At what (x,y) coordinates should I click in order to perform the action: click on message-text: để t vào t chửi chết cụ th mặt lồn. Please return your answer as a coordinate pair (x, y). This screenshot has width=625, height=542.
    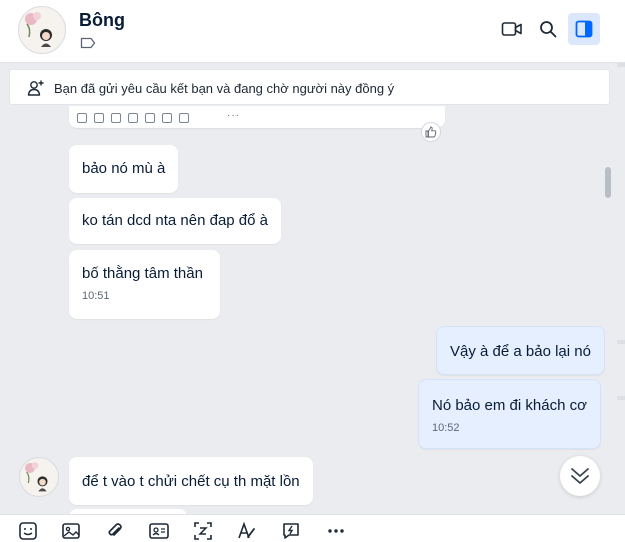
    Looking at the image, I should click on (191, 481).